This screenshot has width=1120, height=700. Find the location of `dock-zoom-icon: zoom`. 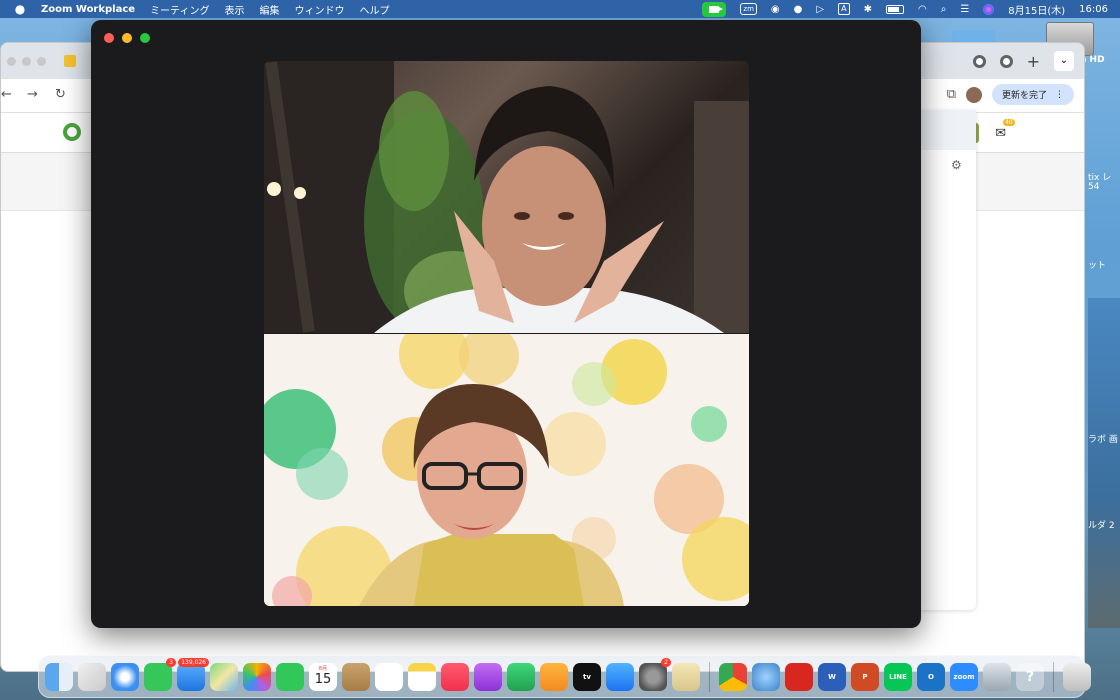

dock-zoom-icon: zoom is located at coordinates (964, 676).